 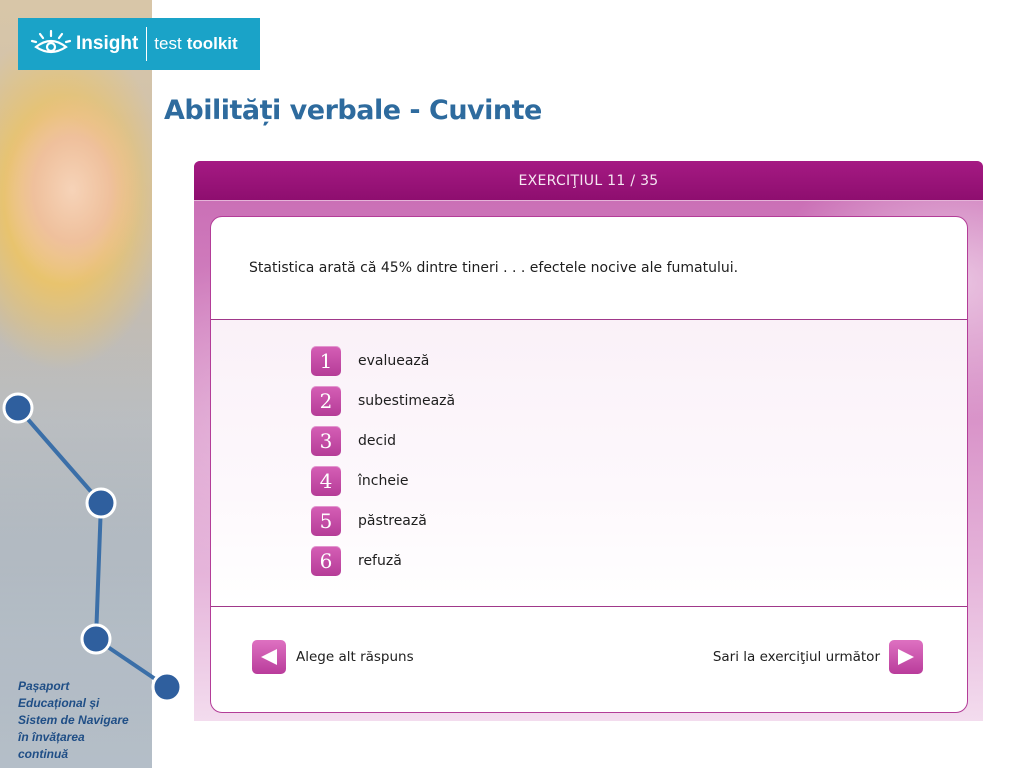 I want to click on option-label: încheie, so click(x=383, y=481).